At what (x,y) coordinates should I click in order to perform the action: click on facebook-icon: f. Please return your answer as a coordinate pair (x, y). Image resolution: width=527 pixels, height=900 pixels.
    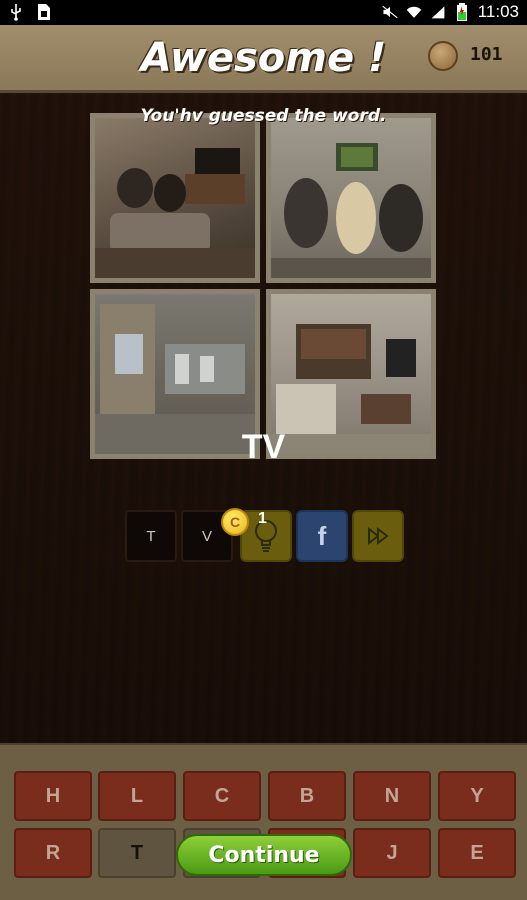
    Looking at the image, I should click on (322, 535).